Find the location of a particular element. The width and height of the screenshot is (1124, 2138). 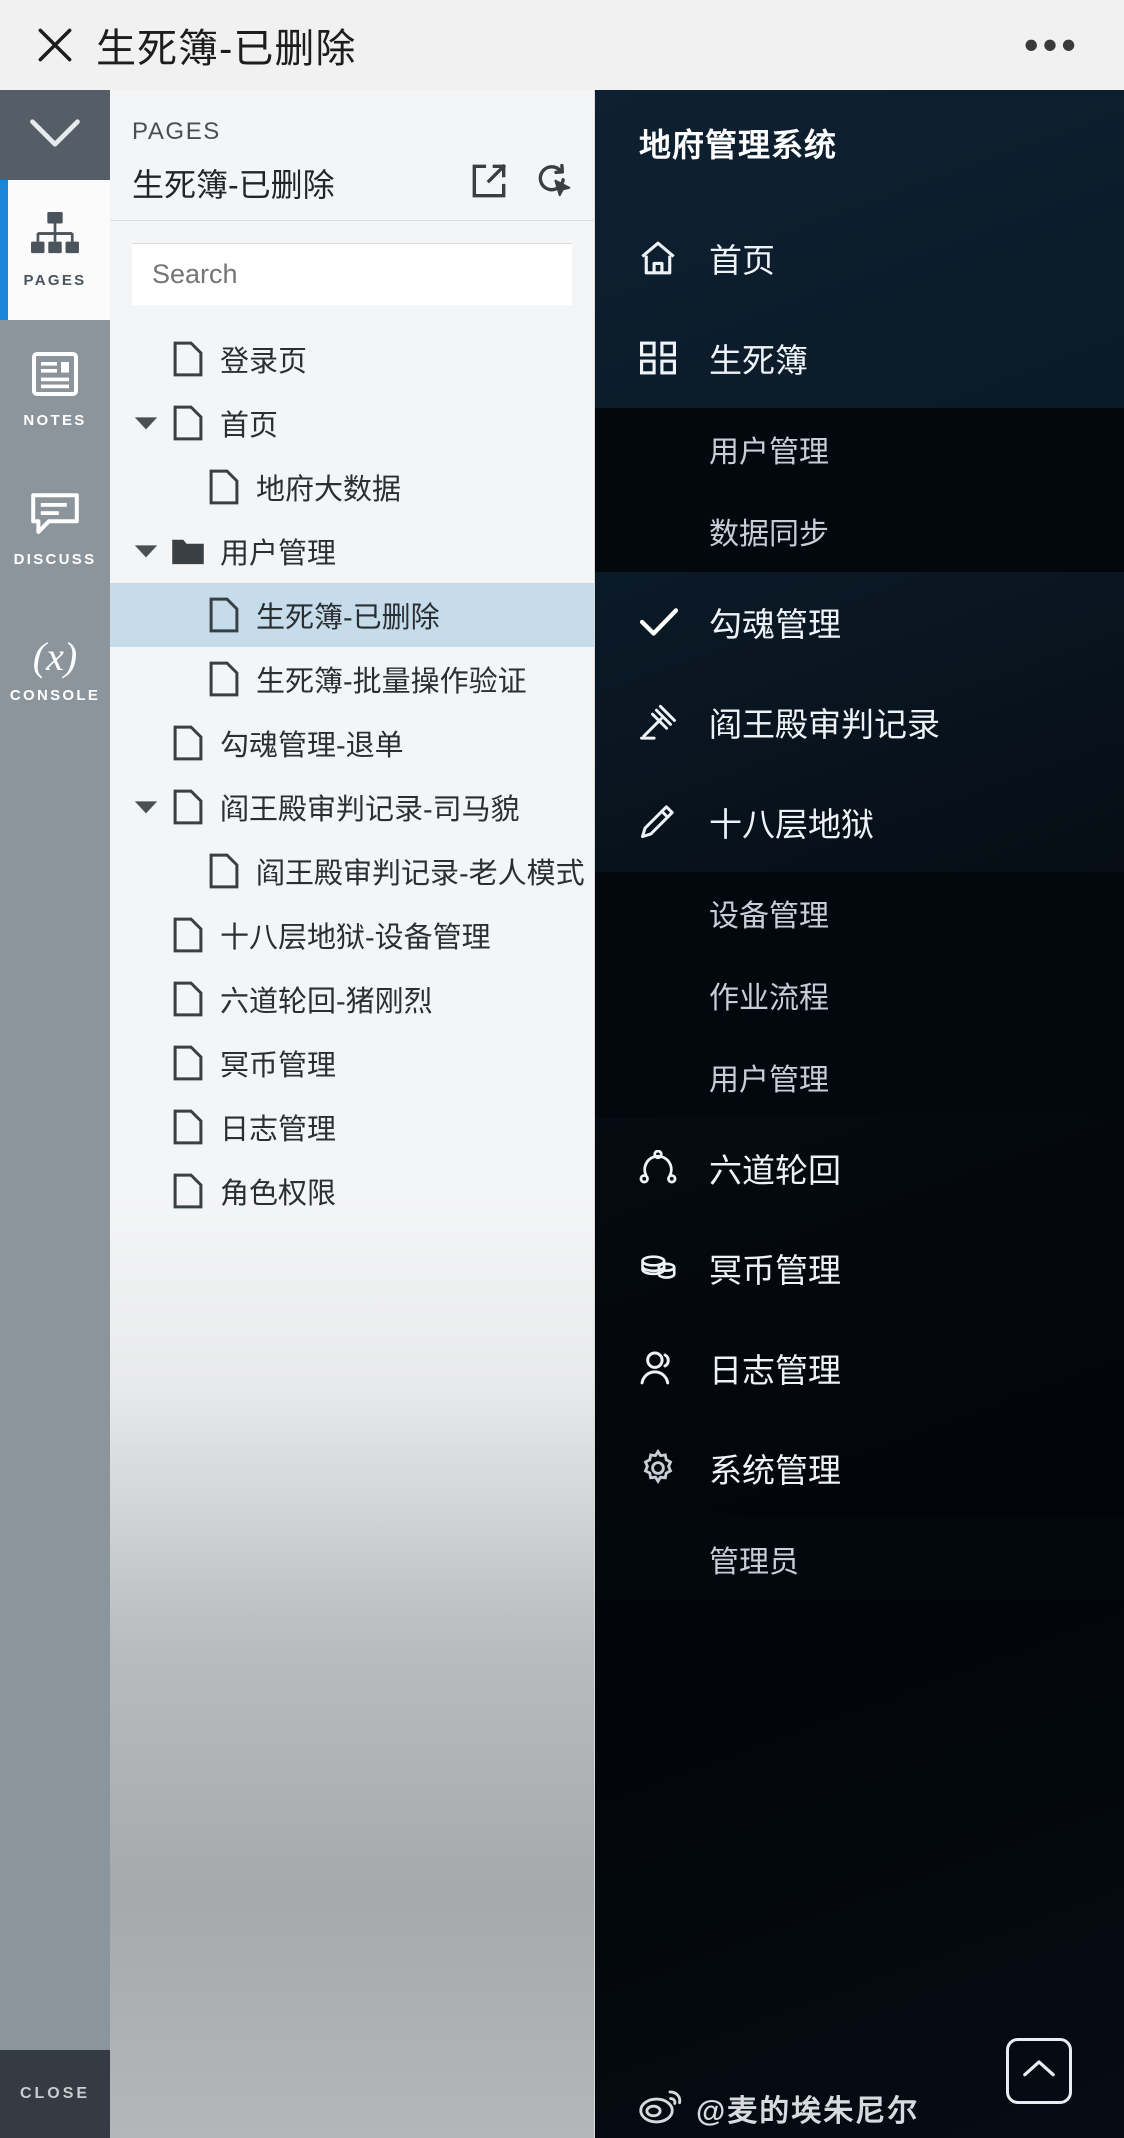

nav-item-label: 系统管理 is located at coordinates (775, 1470).